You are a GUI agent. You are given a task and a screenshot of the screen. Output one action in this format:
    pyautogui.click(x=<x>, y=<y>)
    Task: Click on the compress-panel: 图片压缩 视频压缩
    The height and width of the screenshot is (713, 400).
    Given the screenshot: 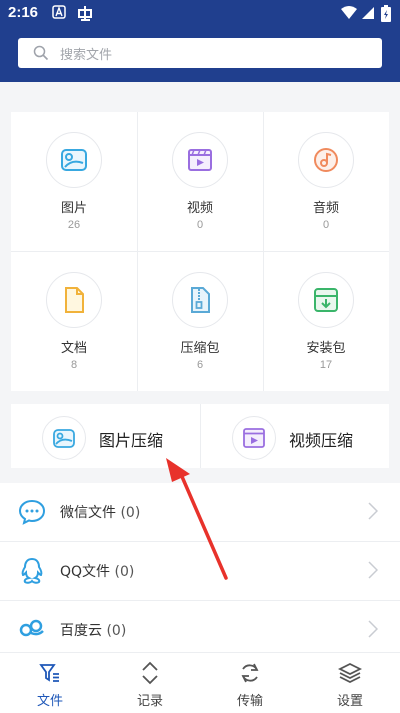 What is the action you would take?
    pyautogui.click(x=200, y=436)
    